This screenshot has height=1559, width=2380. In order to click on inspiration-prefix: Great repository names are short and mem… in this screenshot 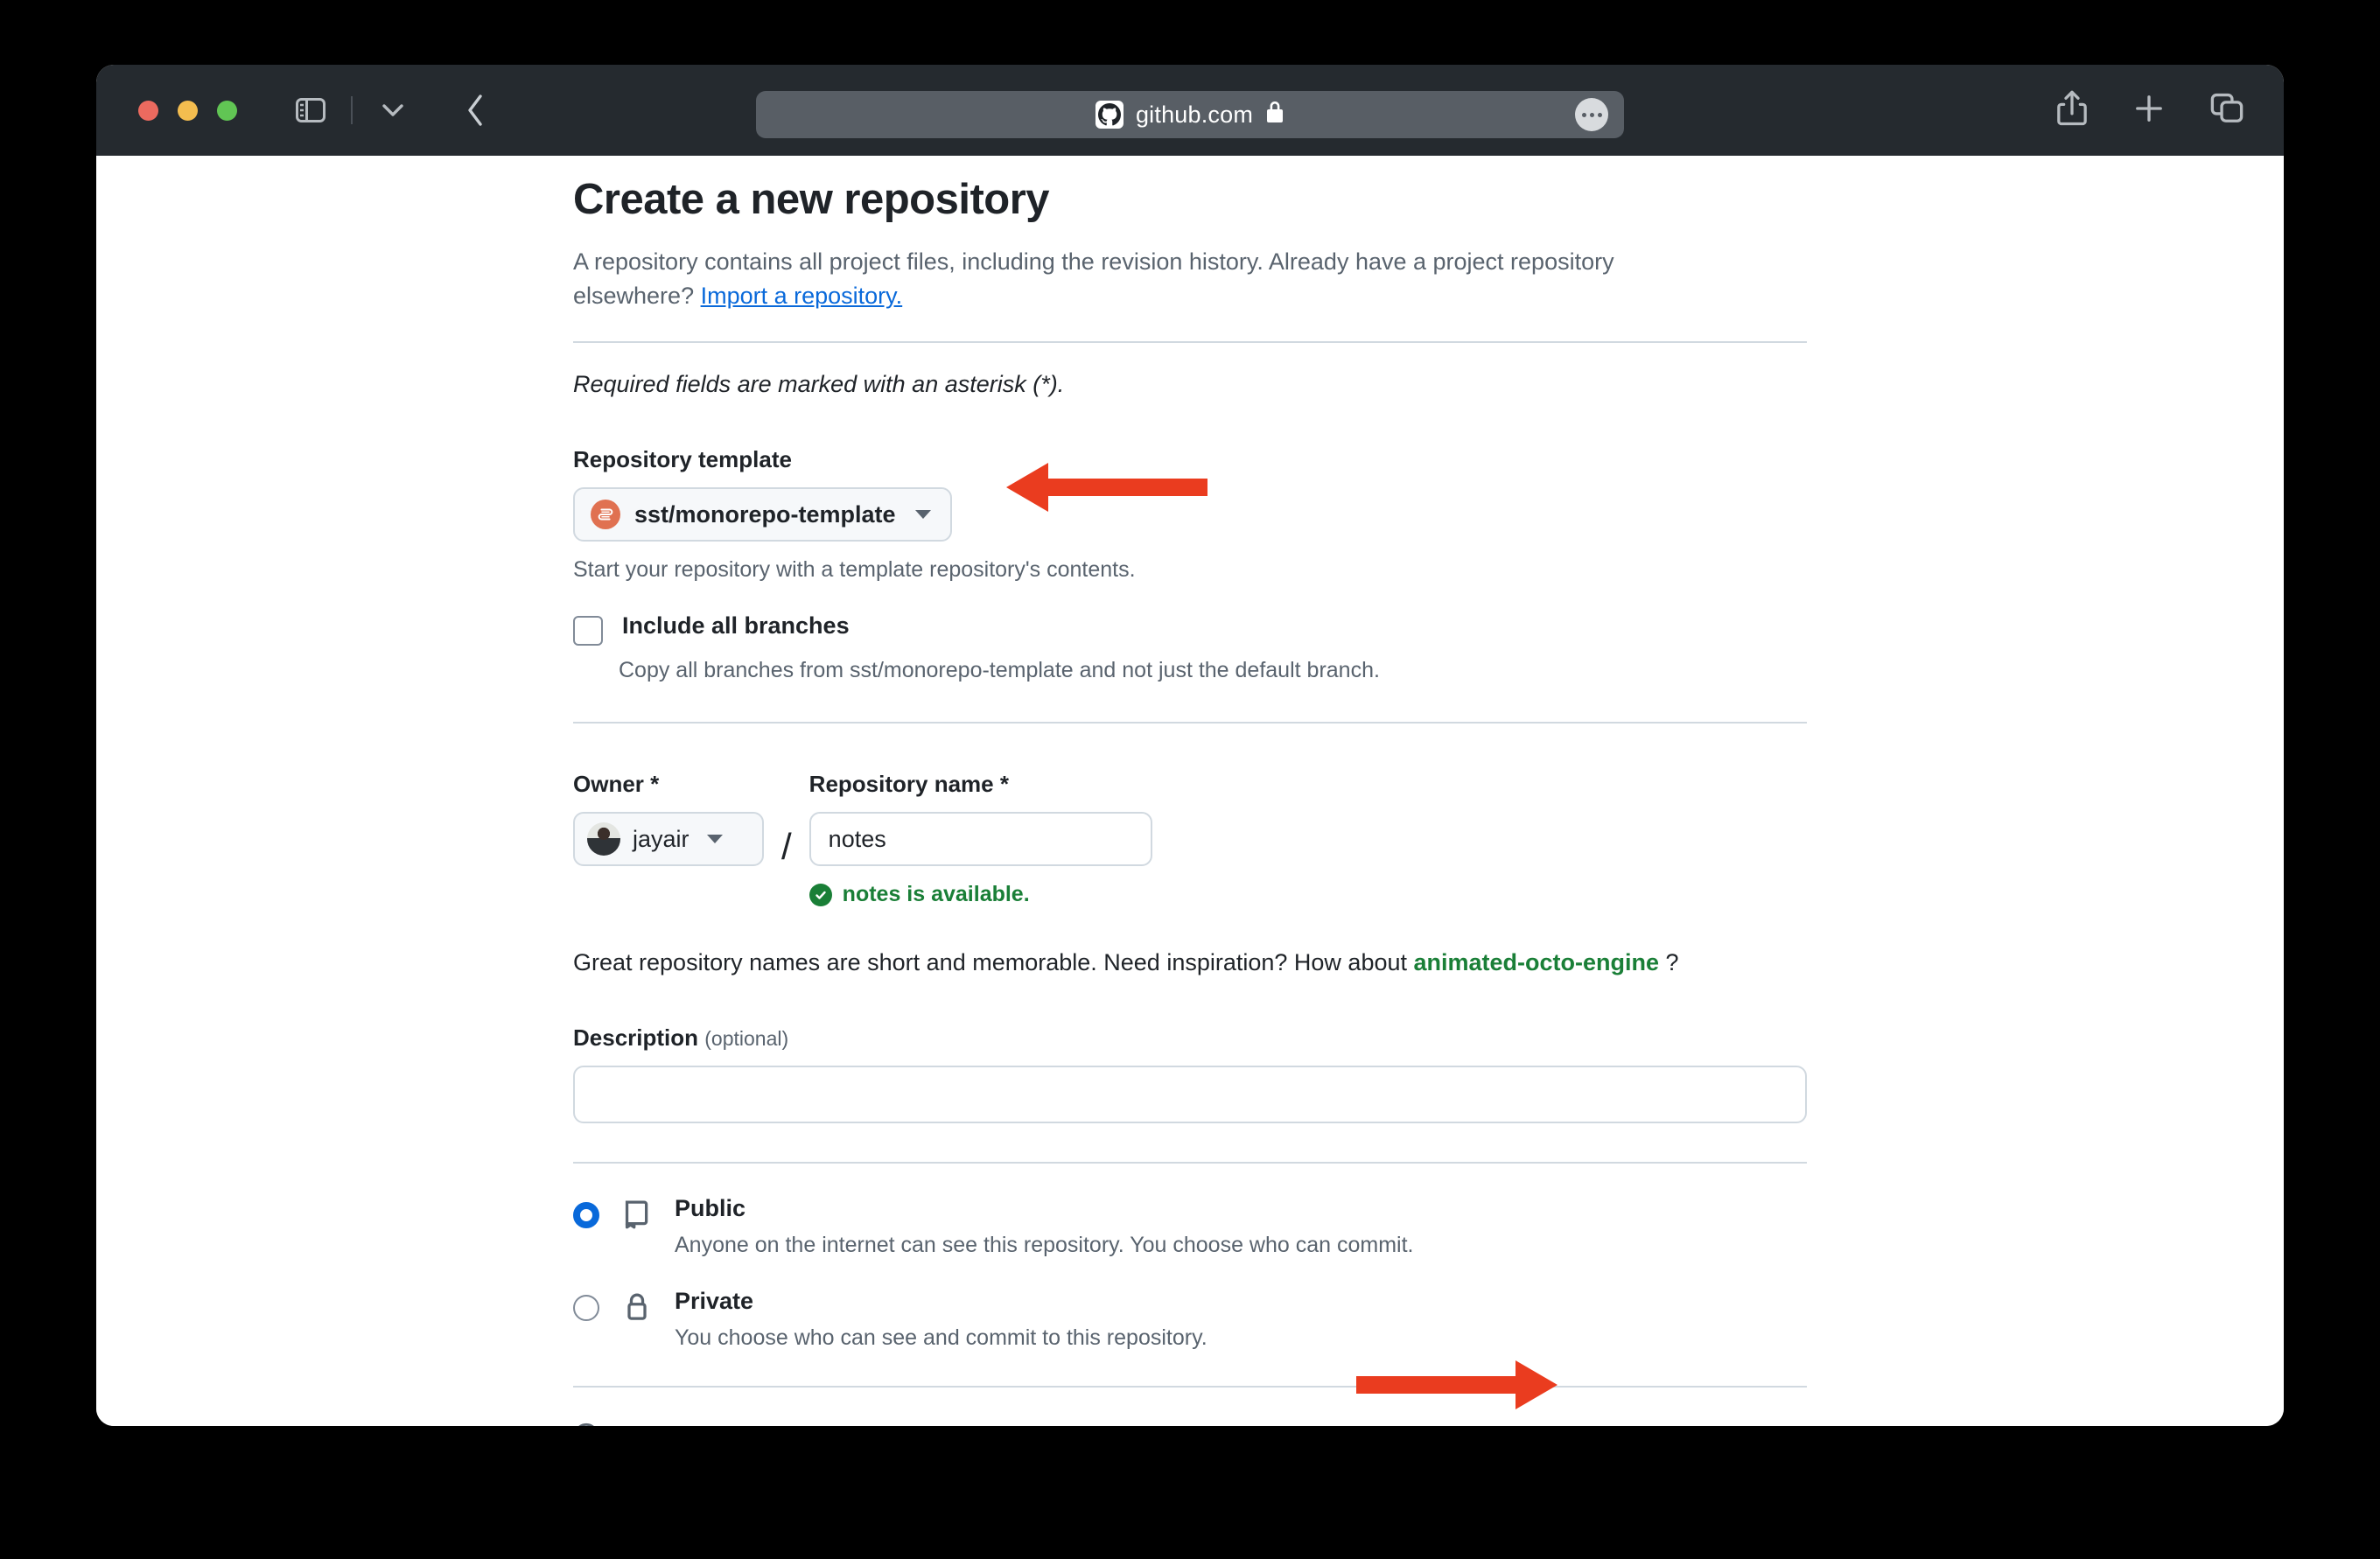, I will do `click(993, 962)`.